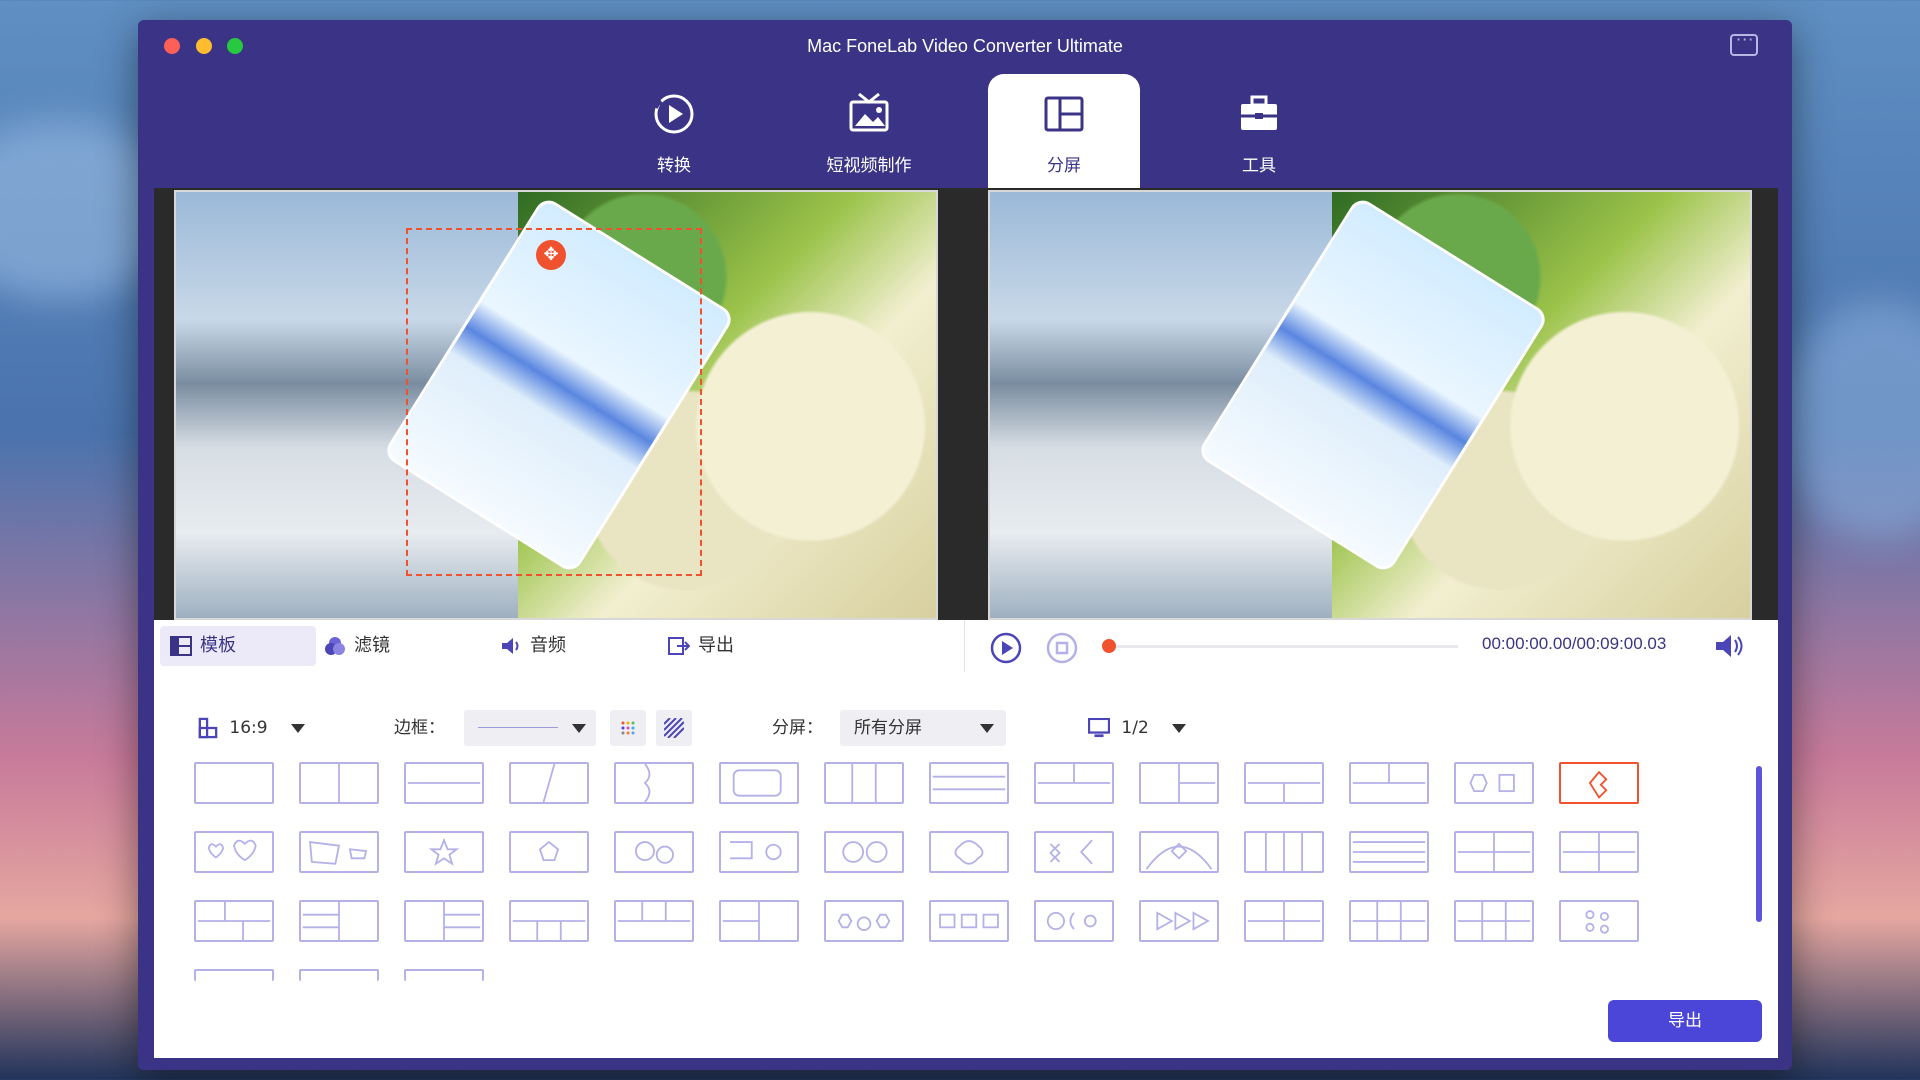 The width and height of the screenshot is (1920, 1080). Describe the element at coordinates (1259, 166) in the screenshot. I see `tab-toolbox-label: 工具` at that location.